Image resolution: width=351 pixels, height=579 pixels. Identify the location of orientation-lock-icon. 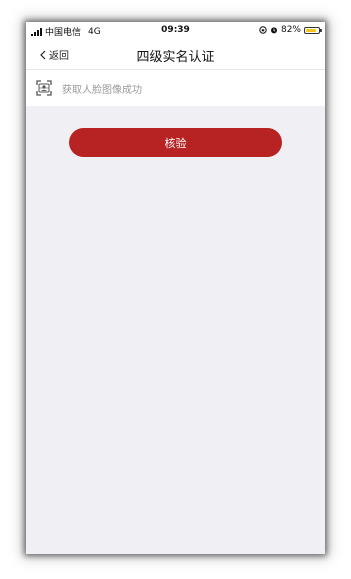
(263, 30).